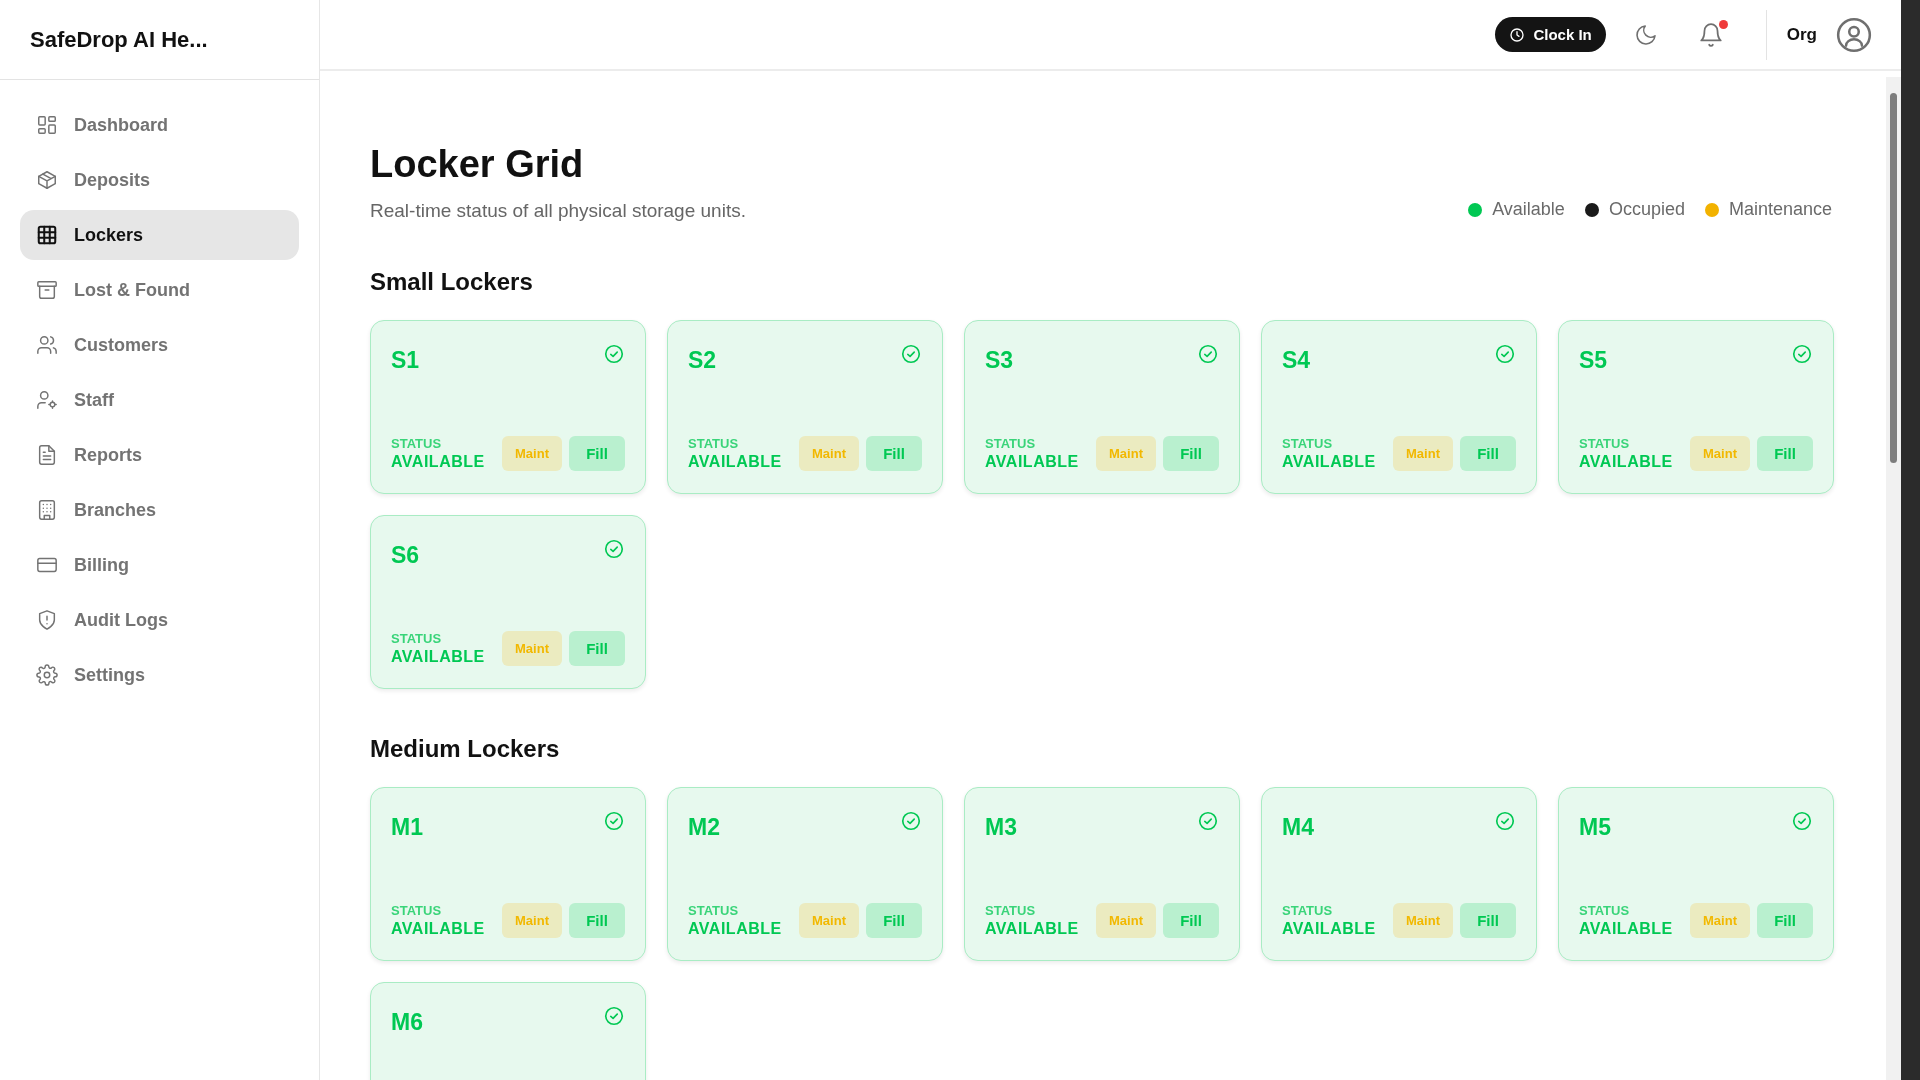 This screenshot has height=1080, width=1920. What do you see at coordinates (47, 455) in the screenshot?
I see `document-icon` at bounding box center [47, 455].